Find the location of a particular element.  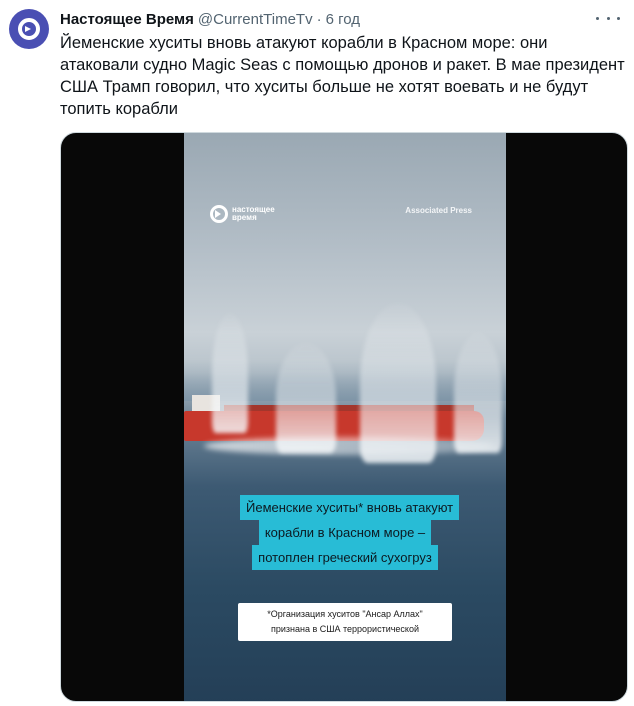

ship-deck is located at coordinates (349, 408).